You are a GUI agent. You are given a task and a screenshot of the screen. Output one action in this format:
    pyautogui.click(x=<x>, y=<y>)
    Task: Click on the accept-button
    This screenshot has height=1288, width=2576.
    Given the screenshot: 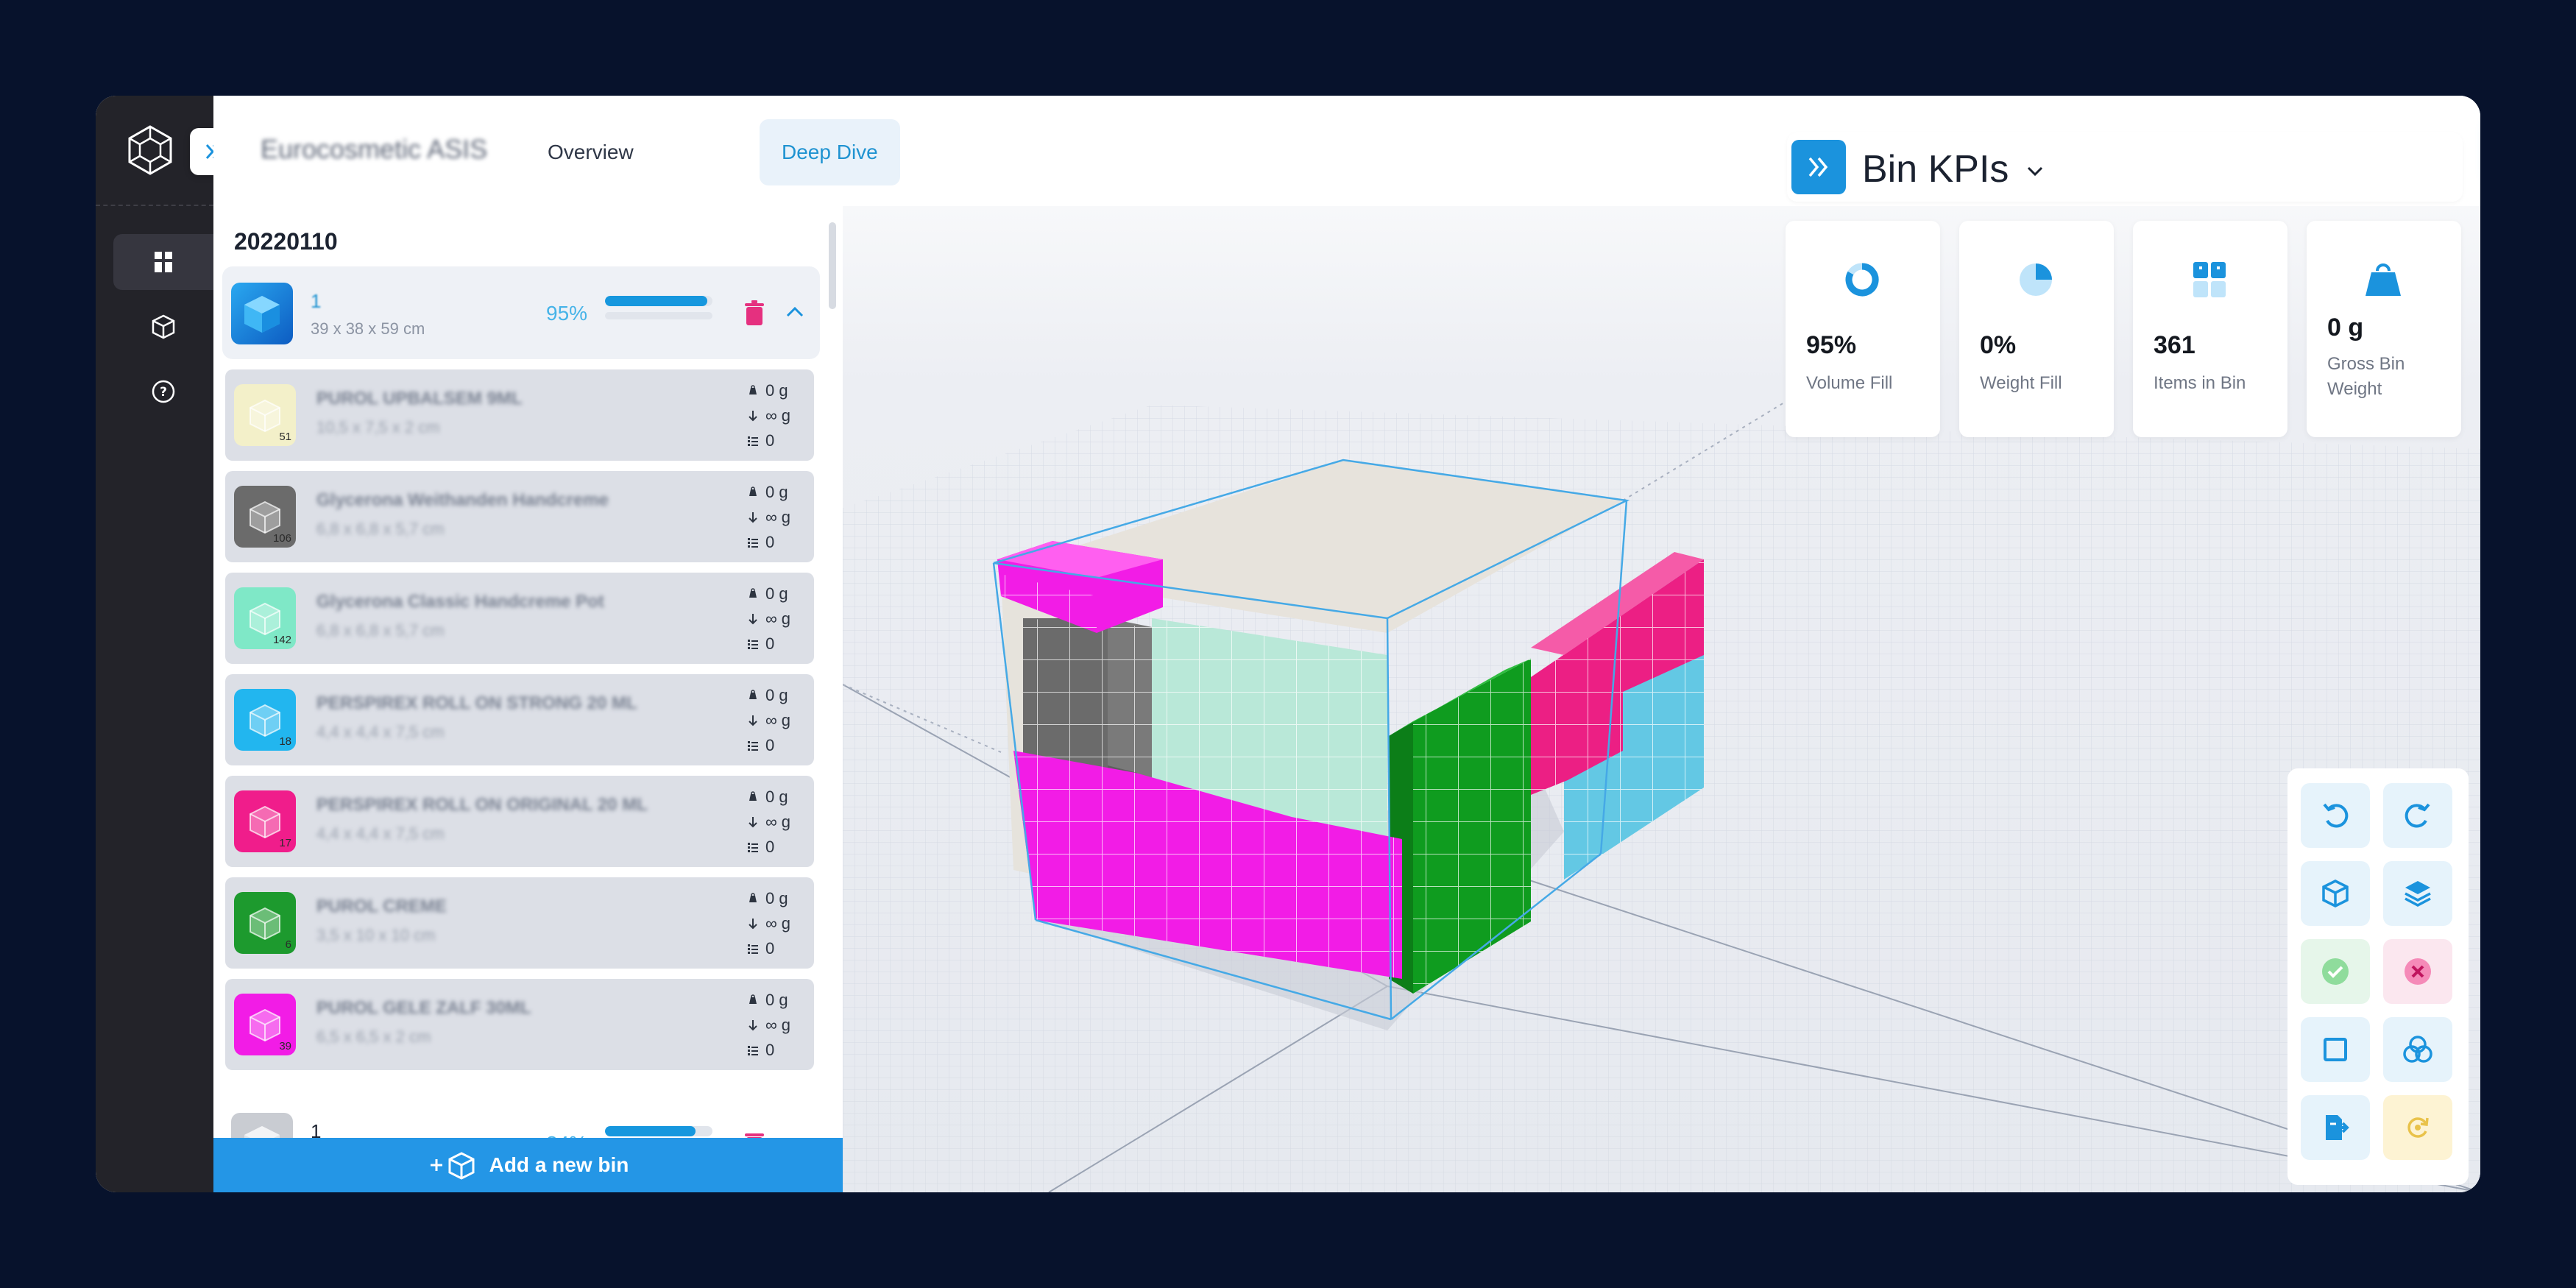 What is the action you would take?
    pyautogui.click(x=2335, y=971)
    